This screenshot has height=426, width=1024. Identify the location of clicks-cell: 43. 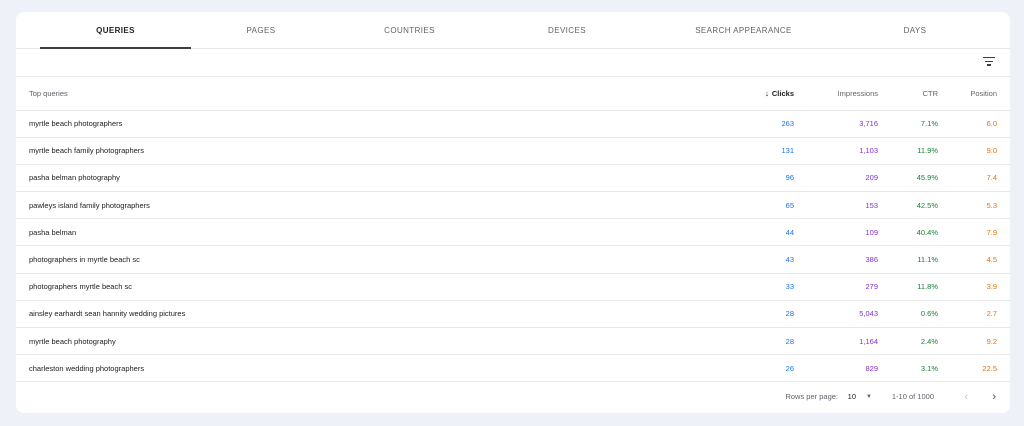
(766, 259).